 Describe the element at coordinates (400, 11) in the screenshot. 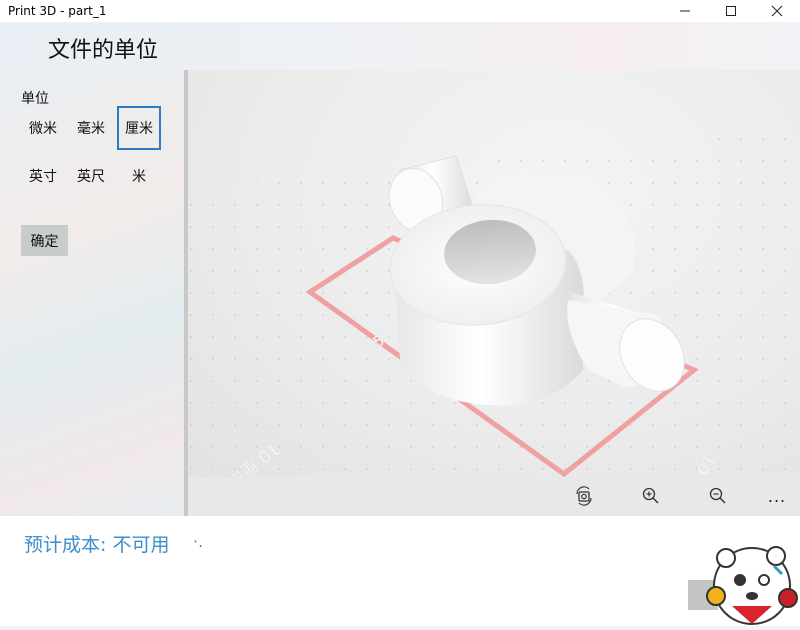

I see `title-bar: Print 3D - part_1` at that location.